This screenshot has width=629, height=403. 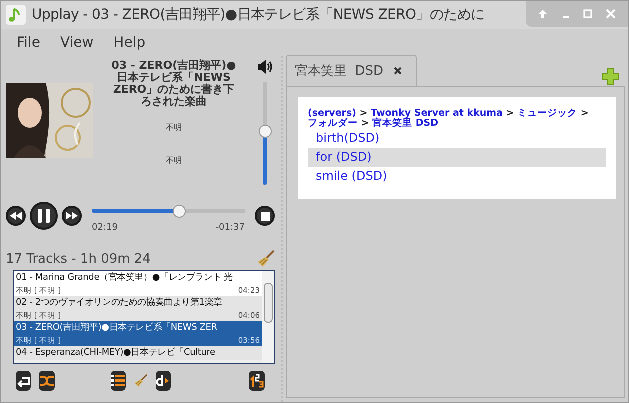 I want to click on volume-icon, so click(x=265, y=67).